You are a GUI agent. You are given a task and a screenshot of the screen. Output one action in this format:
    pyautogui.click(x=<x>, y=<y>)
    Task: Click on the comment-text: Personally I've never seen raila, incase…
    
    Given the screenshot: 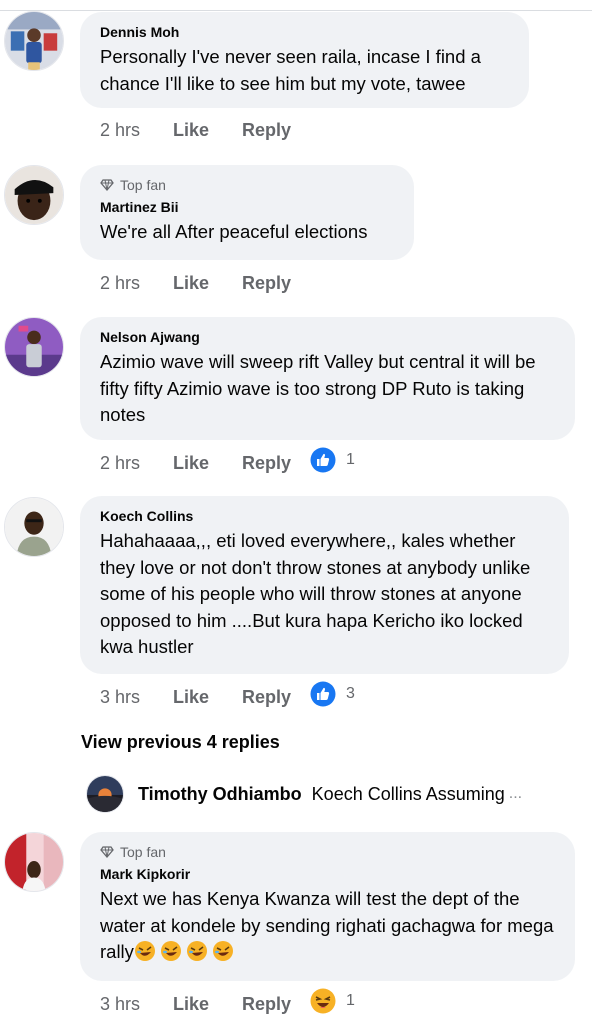 What is the action you would take?
    pyautogui.click(x=290, y=70)
    